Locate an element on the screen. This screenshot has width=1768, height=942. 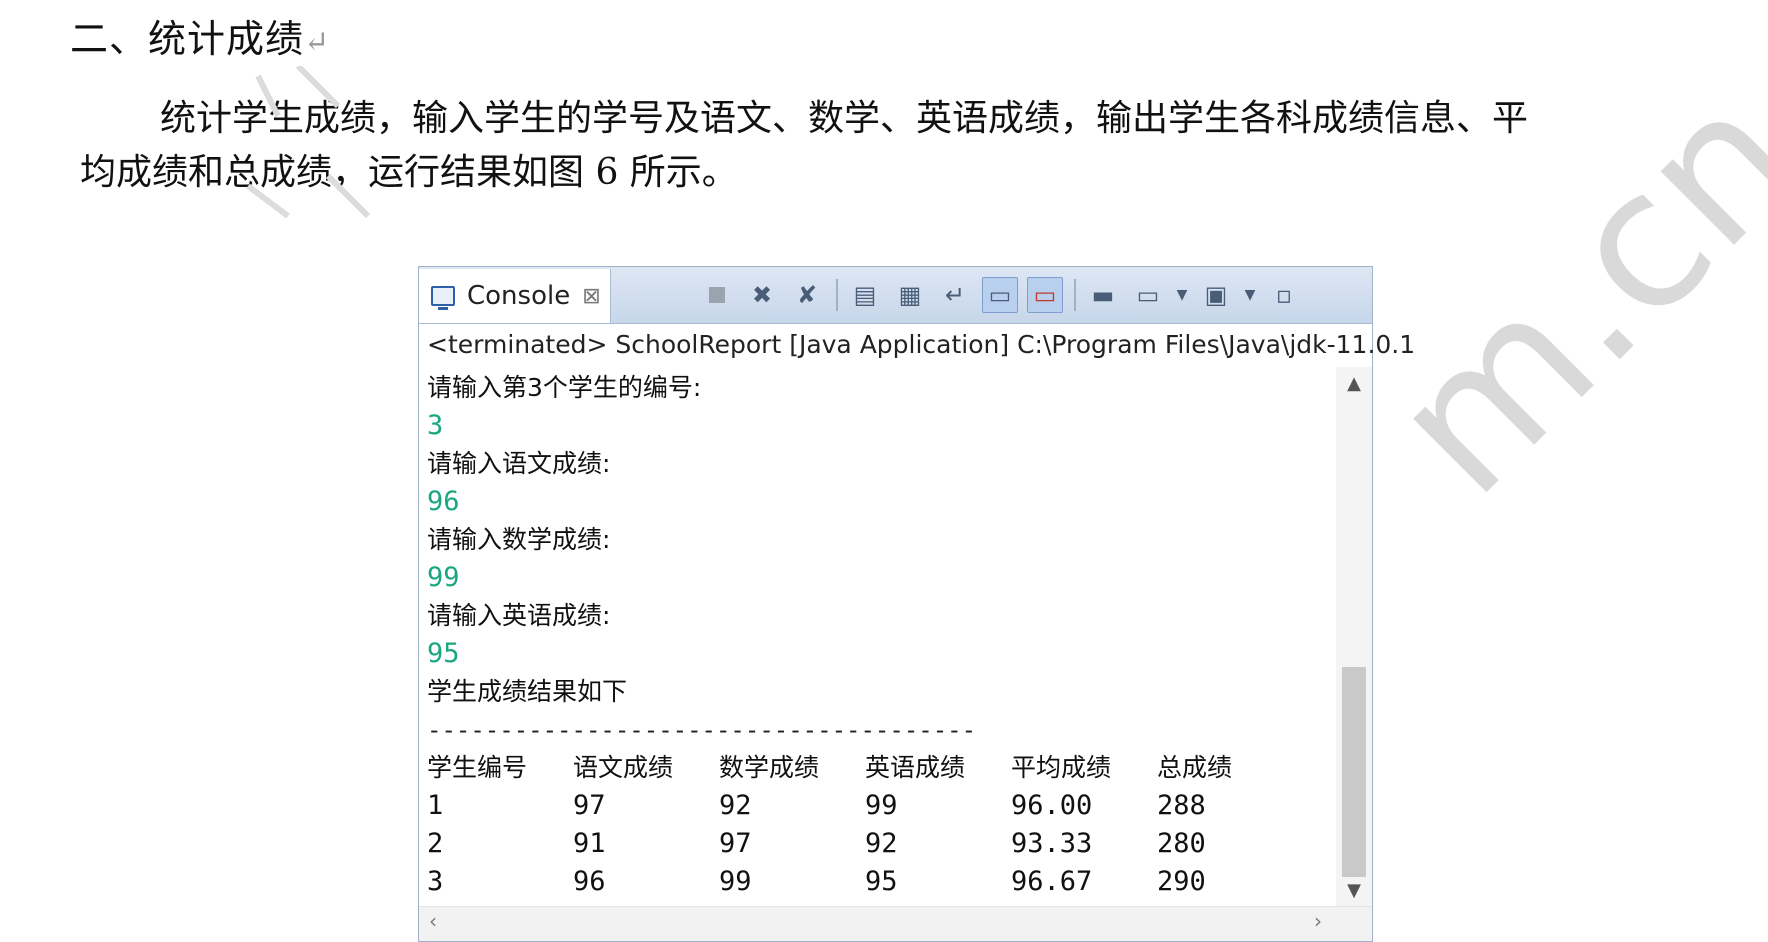
scroll-right-icon: › is located at coordinates (1318, 921).